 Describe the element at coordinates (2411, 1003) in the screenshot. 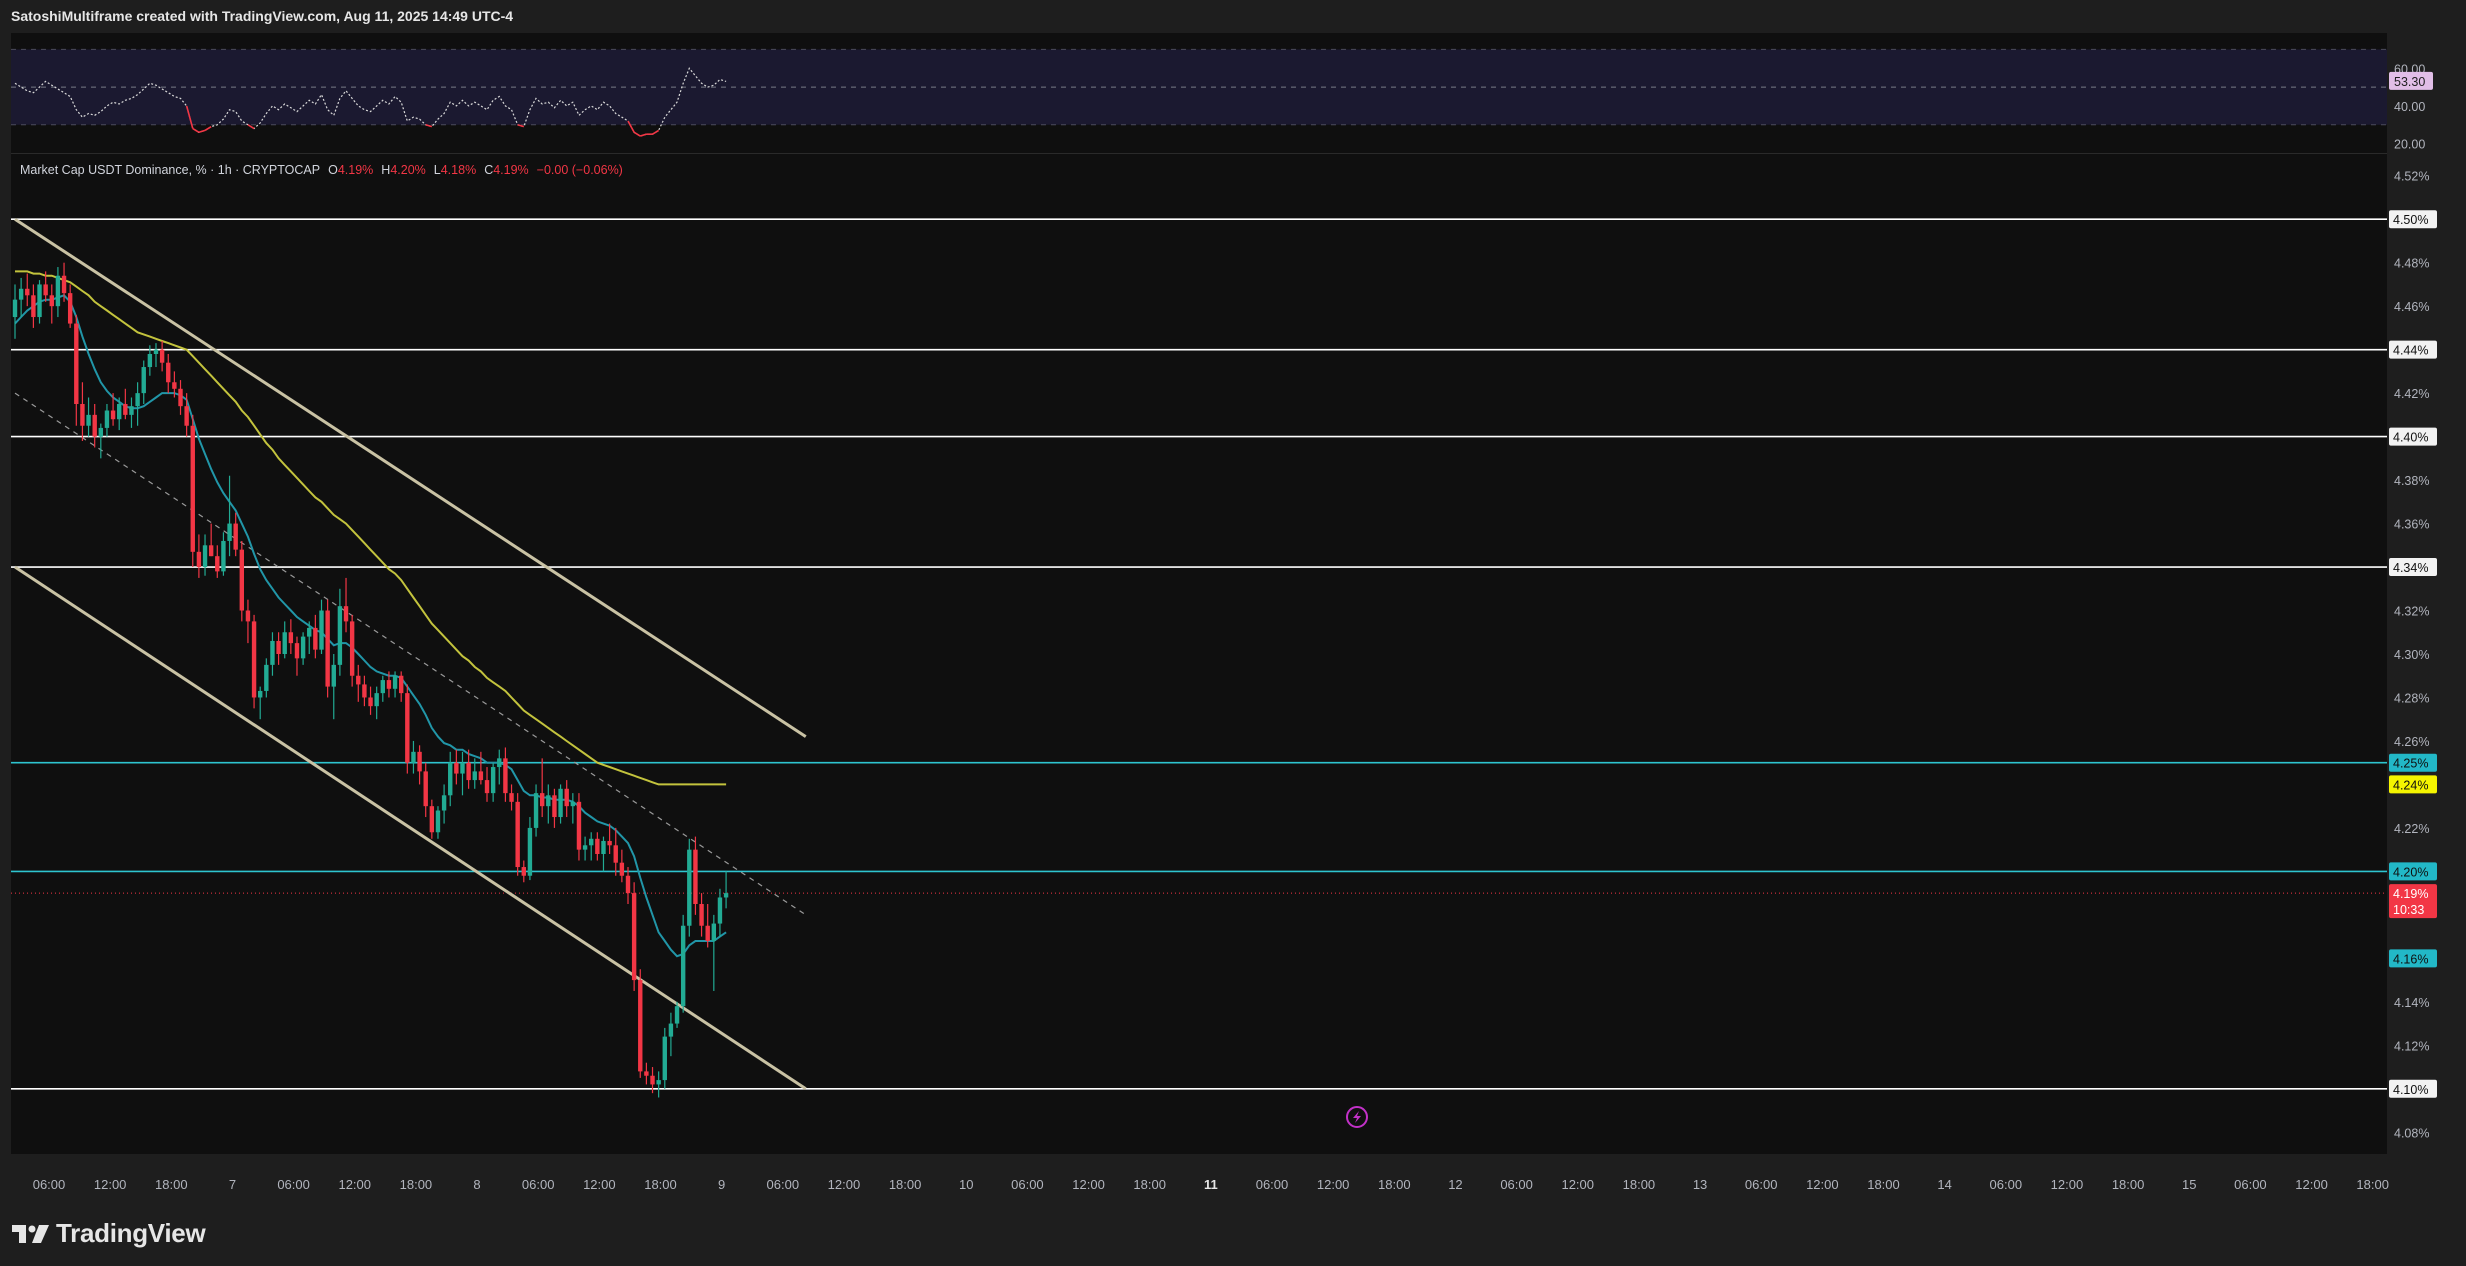

I see `price-tick-label: 4.14%` at that location.